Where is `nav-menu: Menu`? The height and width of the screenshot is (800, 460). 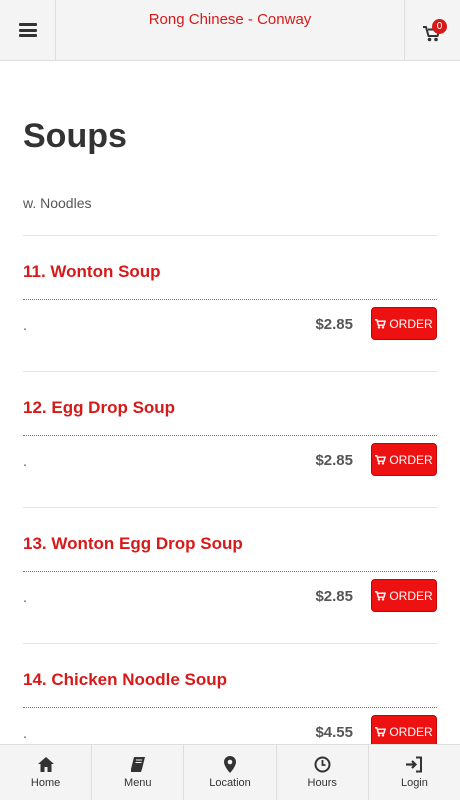
nav-menu: Menu is located at coordinates (138, 772).